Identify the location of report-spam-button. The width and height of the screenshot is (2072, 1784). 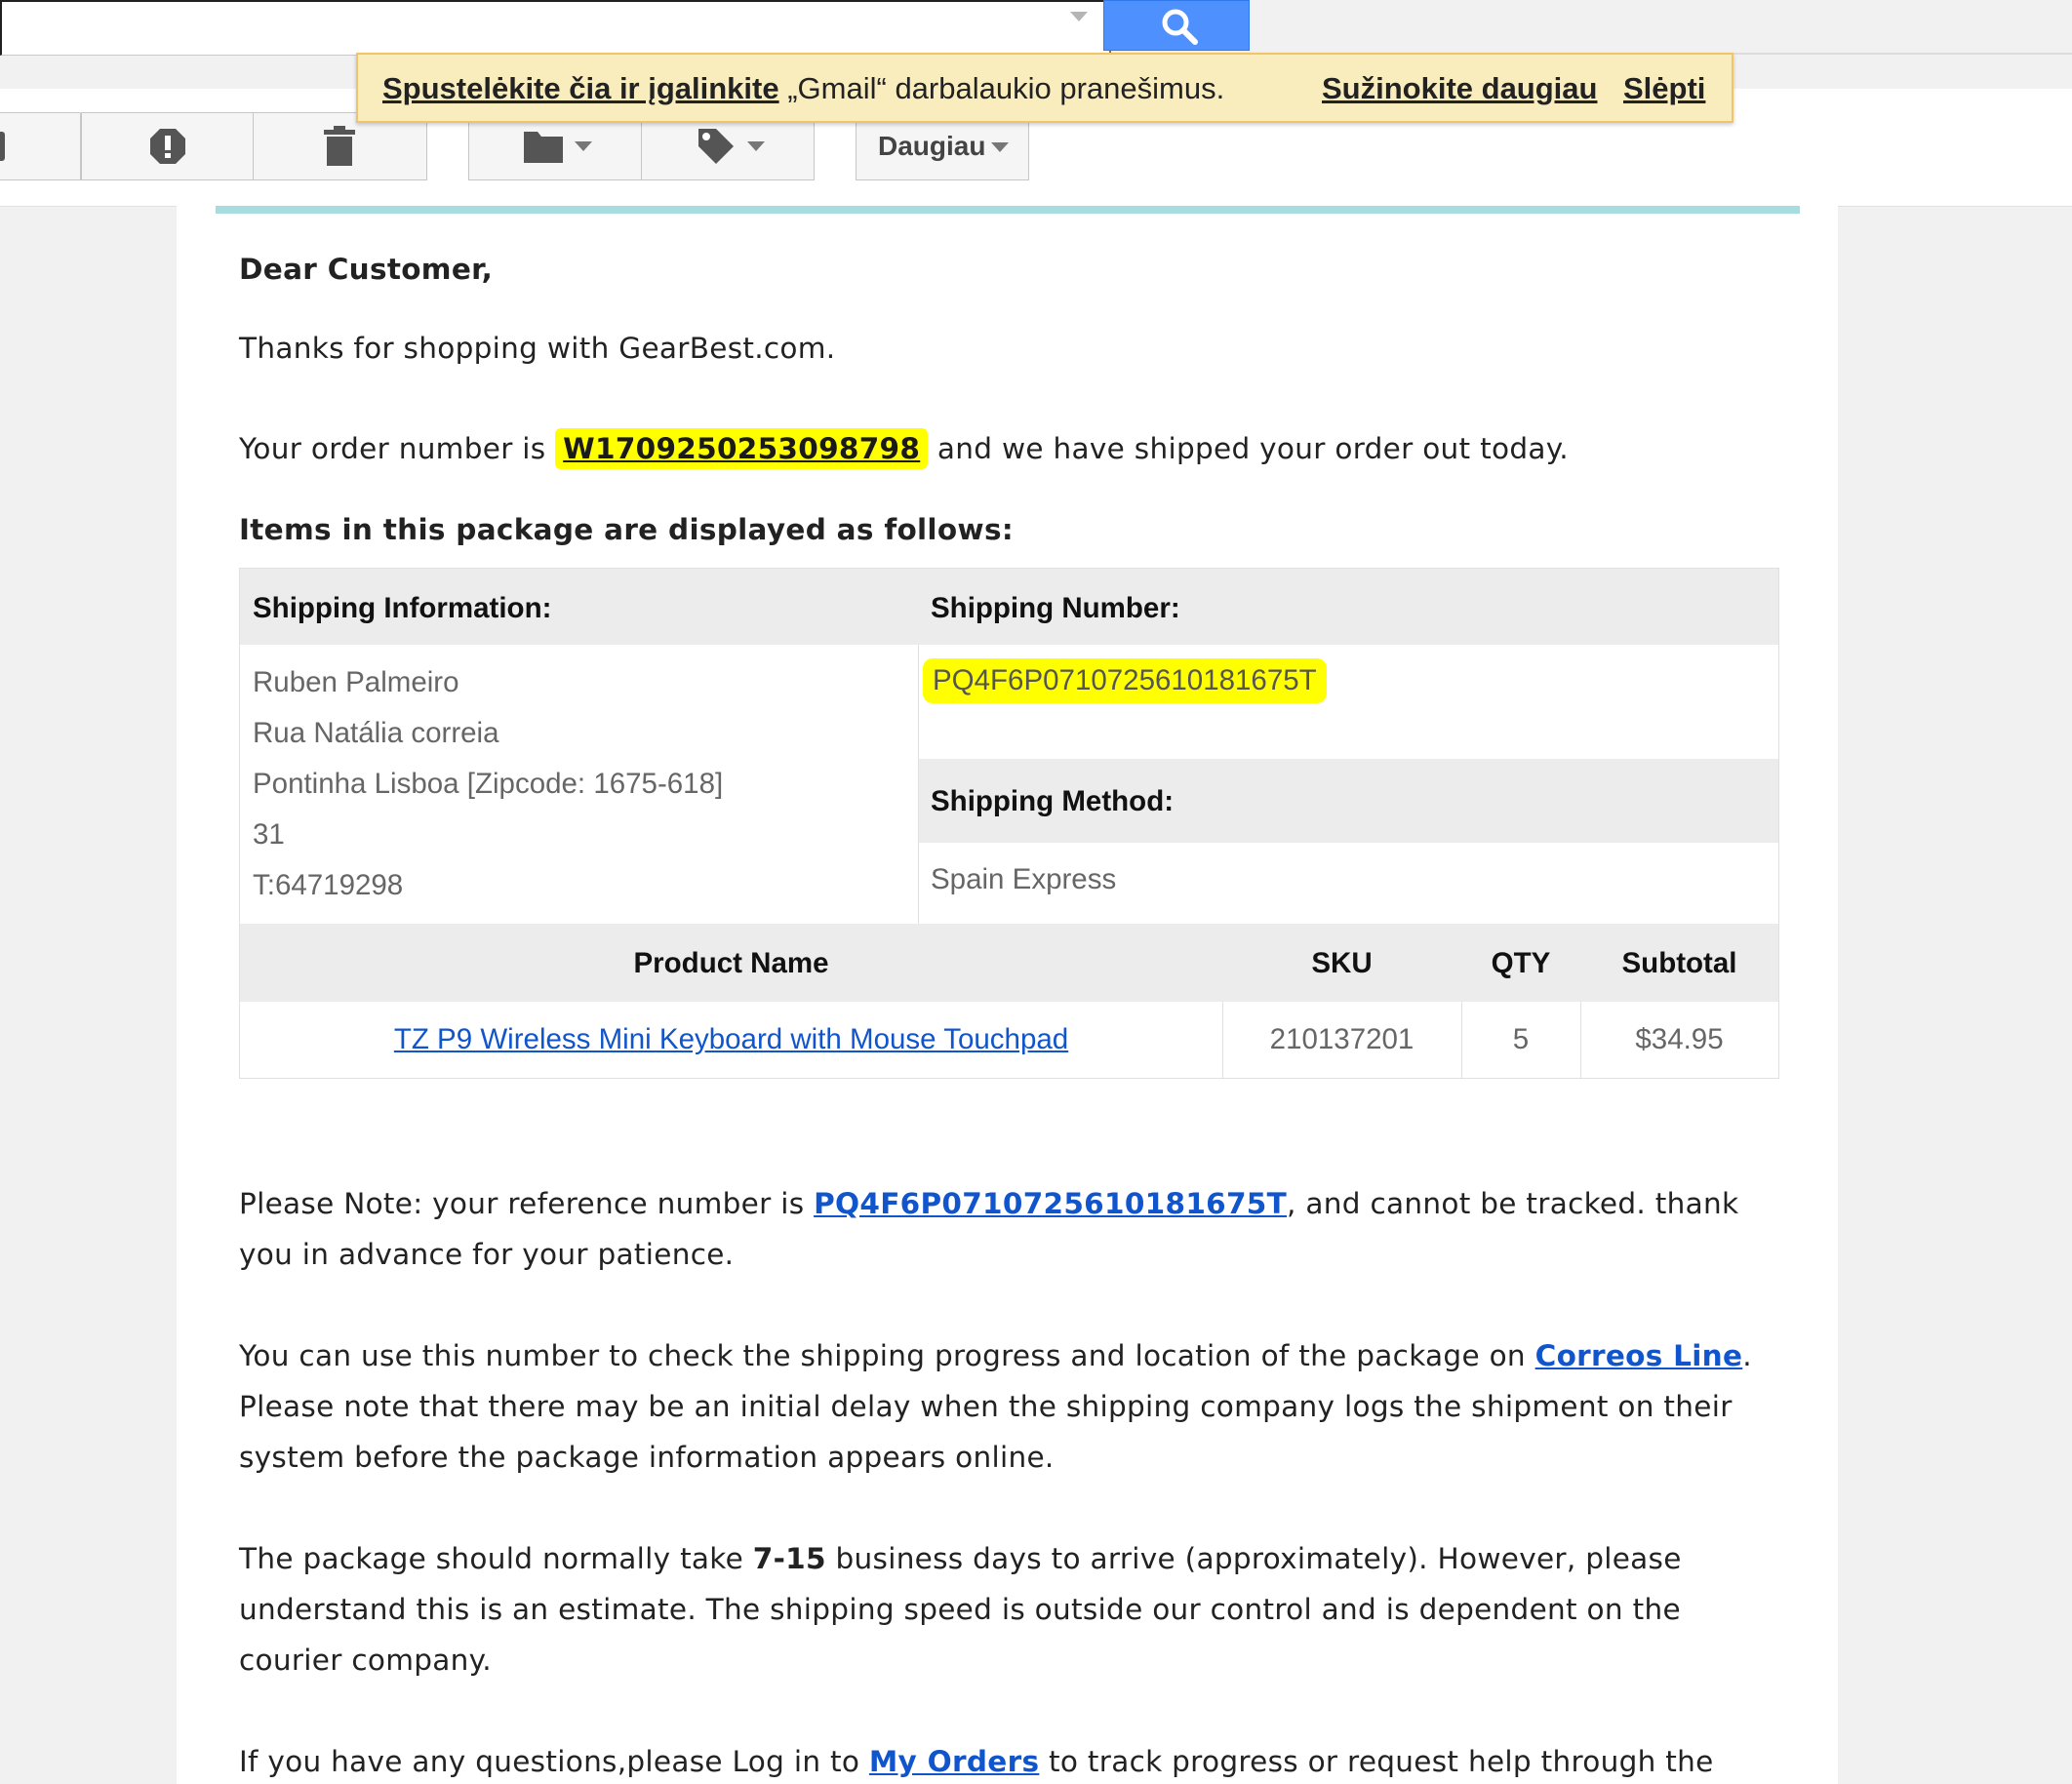
(168, 146).